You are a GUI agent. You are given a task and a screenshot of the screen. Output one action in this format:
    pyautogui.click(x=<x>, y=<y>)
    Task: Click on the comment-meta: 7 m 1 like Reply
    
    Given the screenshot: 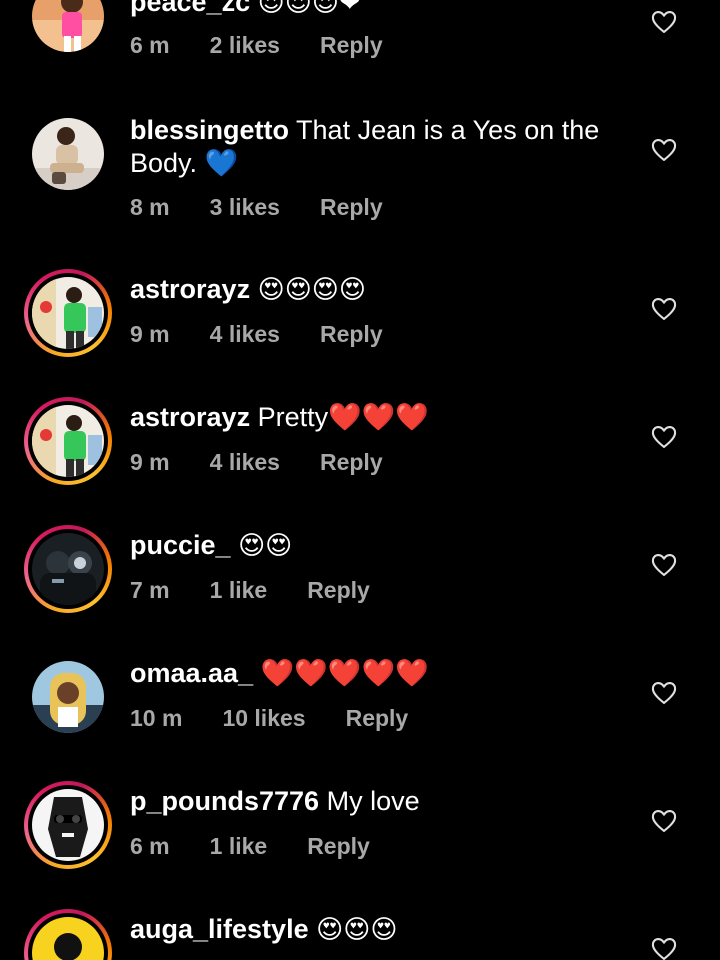 What is the action you would take?
    pyautogui.click(x=250, y=590)
    